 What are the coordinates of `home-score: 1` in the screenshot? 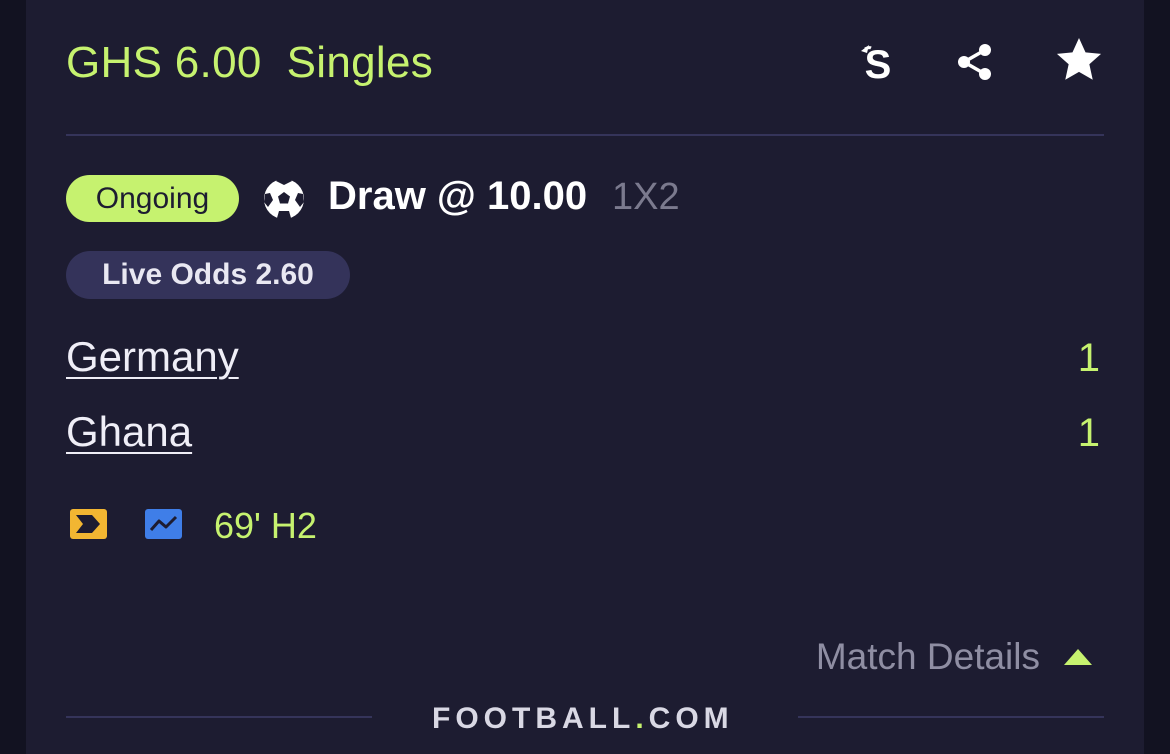 It's located at (1088, 358).